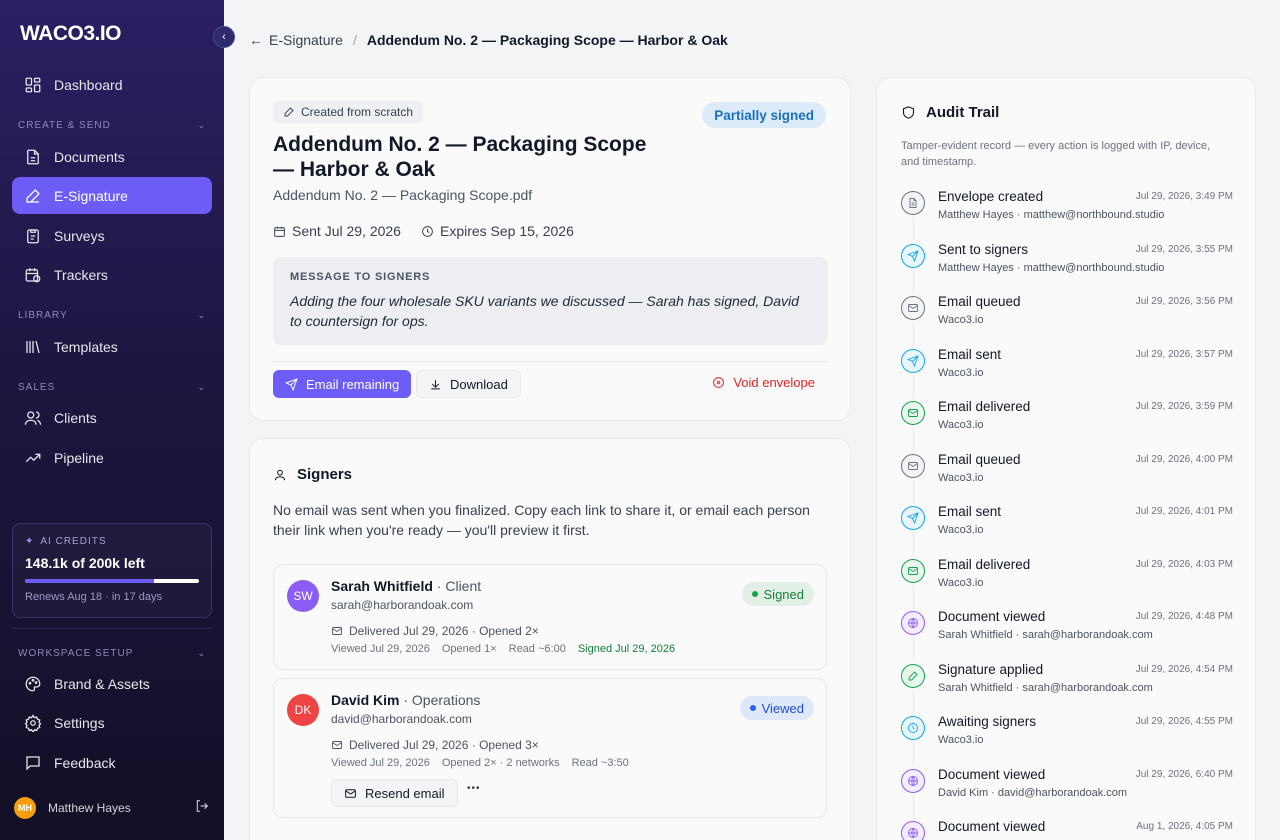 The width and height of the screenshot is (1280, 840). What do you see at coordinates (112, 722) in the screenshot?
I see `sidebar-item-settings: Settings` at bounding box center [112, 722].